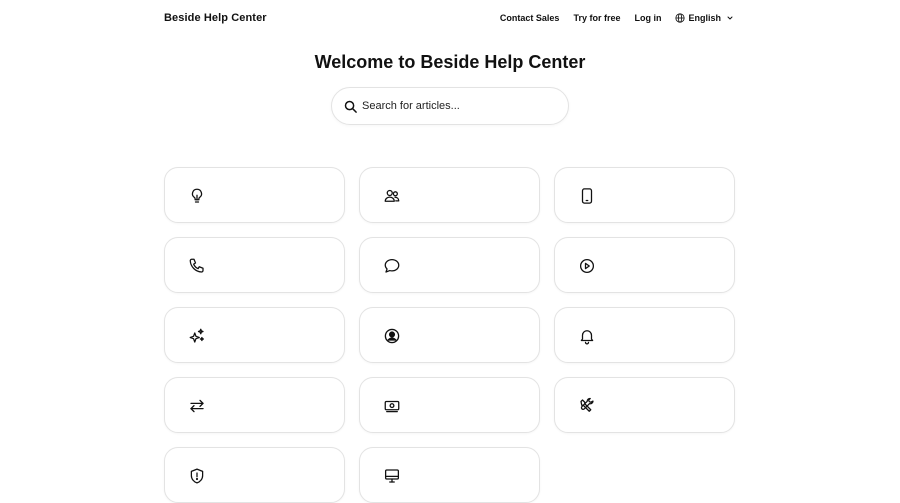 This screenshot has height=503, width=900. What do you see at coordinates (647, 18) in the screenshot?
I see `log-in-link: Log in` at bounding box center [647, 18].